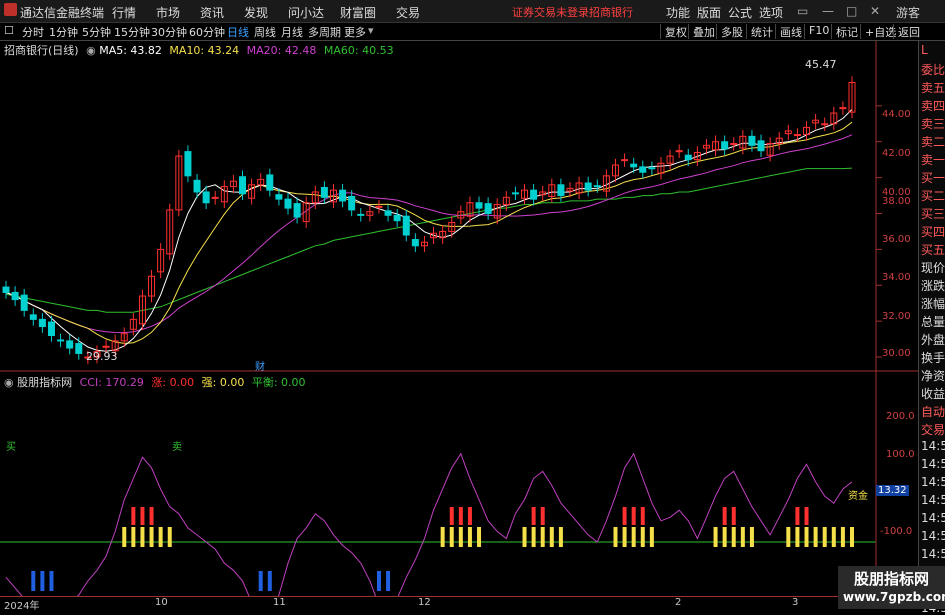 This screenshot has height=615, width=945. I want to click on menu-layout: 版面, so click(709, 12).